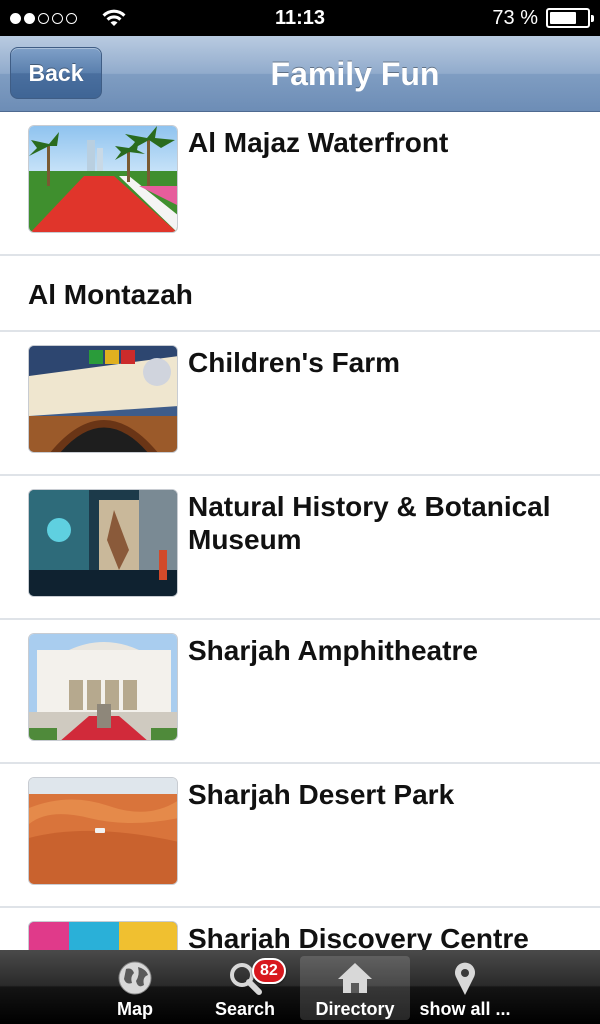  I want to click on back-button: Back, so click(56, 73).